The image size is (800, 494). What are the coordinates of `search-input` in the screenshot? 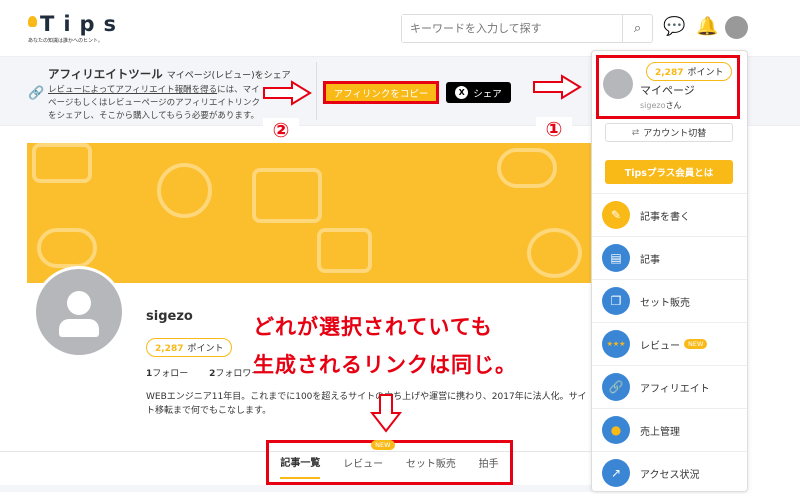 It's located at (512, 28).